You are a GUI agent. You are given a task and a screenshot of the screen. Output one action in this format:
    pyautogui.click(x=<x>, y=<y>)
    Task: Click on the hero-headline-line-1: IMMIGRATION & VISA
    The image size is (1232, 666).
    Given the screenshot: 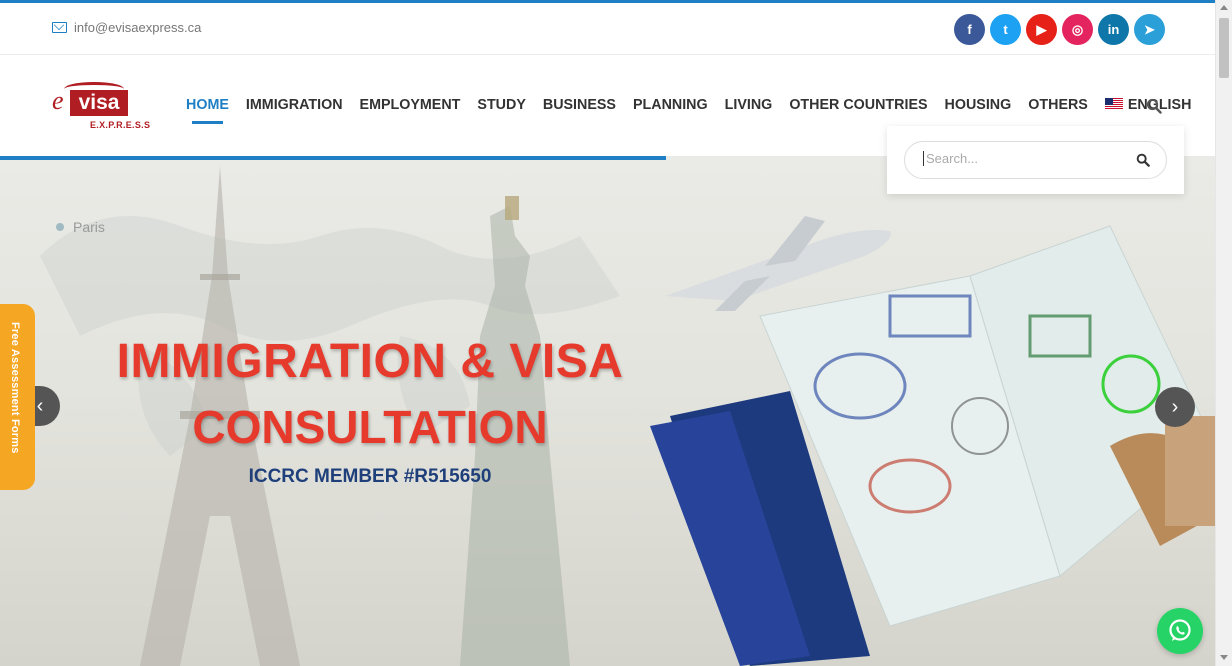 What is the action you would take?
    pyautogui.click(x=370, y=361)
    